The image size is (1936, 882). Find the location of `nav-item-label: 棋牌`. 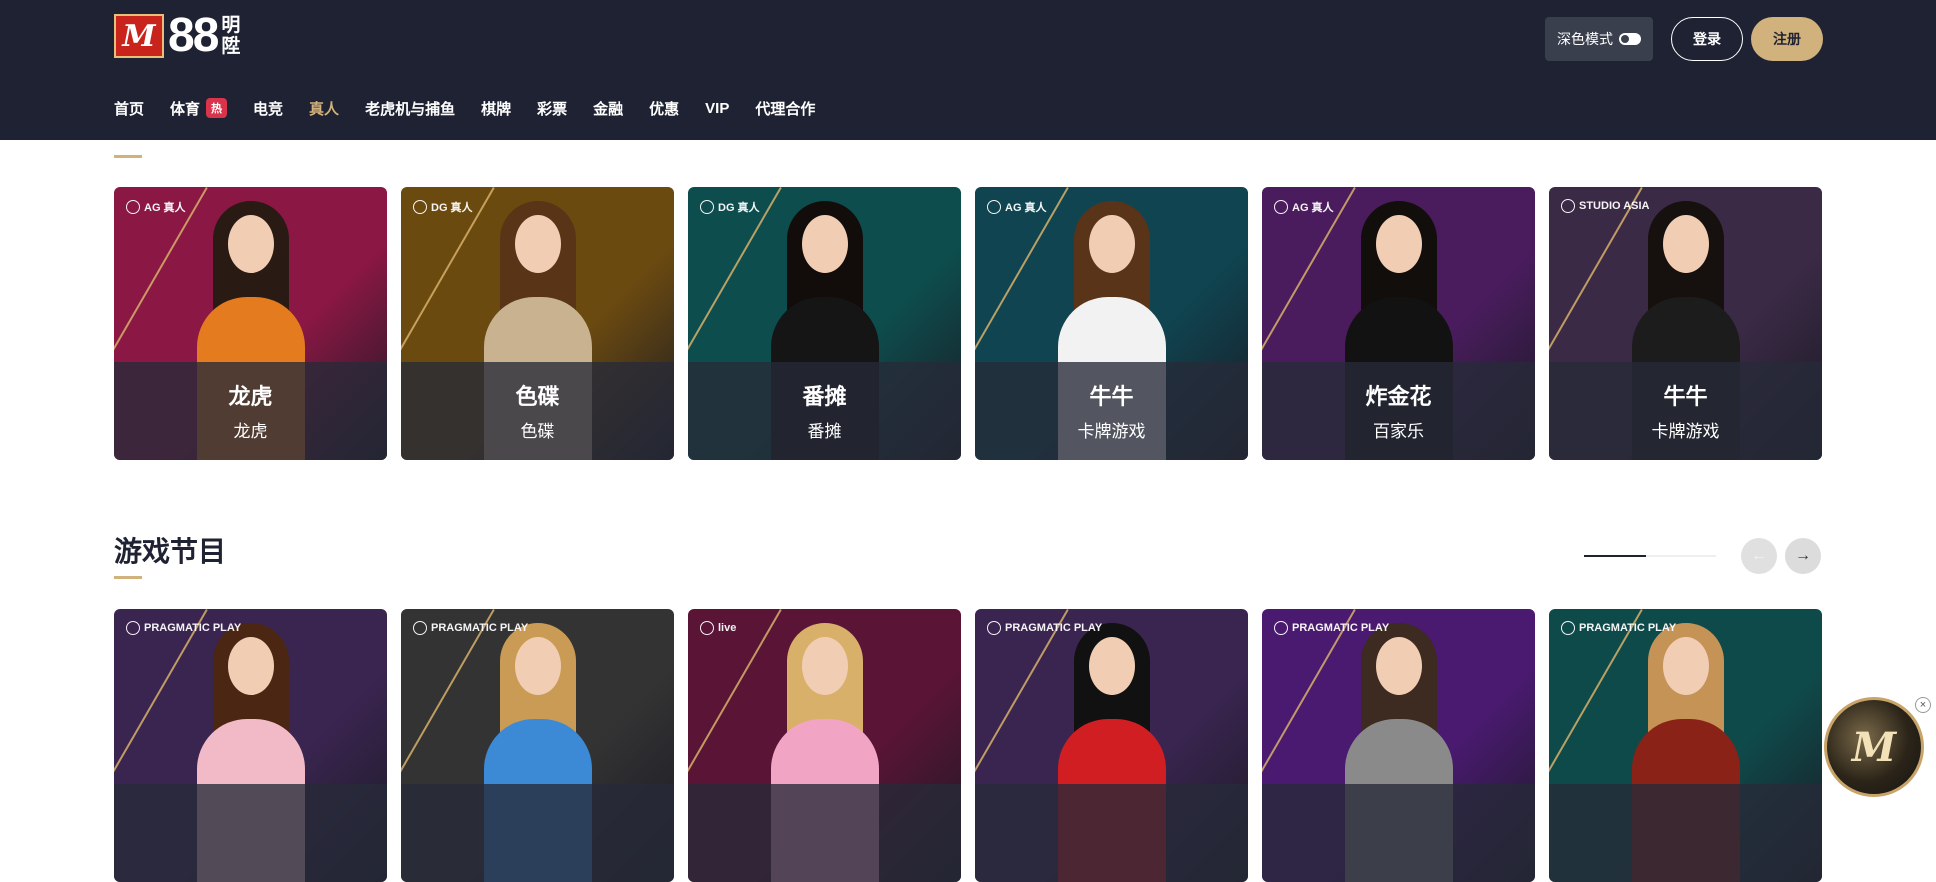

nav-item-label: 棋牌 is located at coordinates (496, 109).